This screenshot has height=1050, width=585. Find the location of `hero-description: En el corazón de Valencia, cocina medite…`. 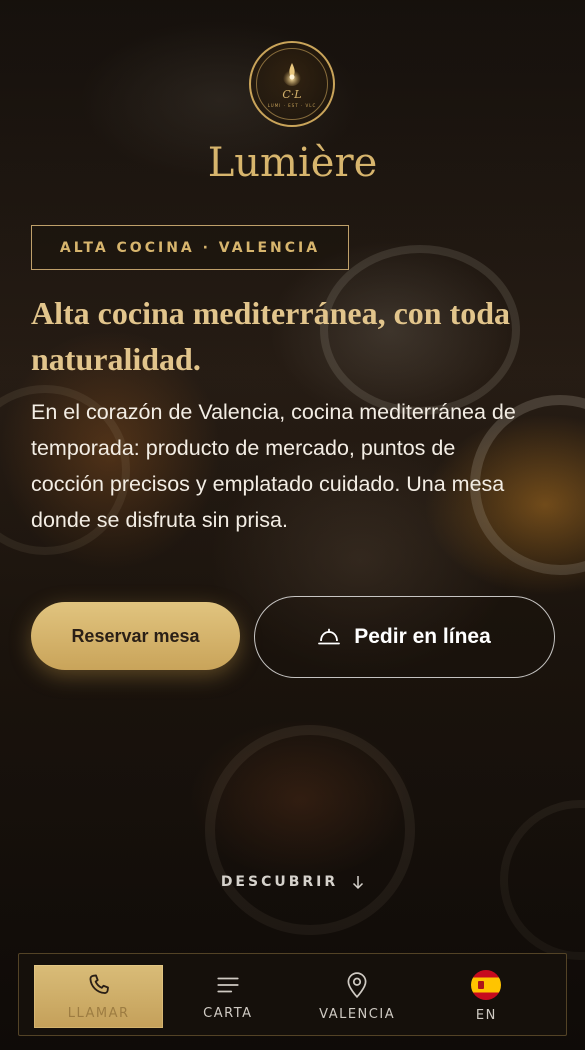

hero-description: En el corazón de Valencia, cocina medite… is located at coordinates (273, 466).